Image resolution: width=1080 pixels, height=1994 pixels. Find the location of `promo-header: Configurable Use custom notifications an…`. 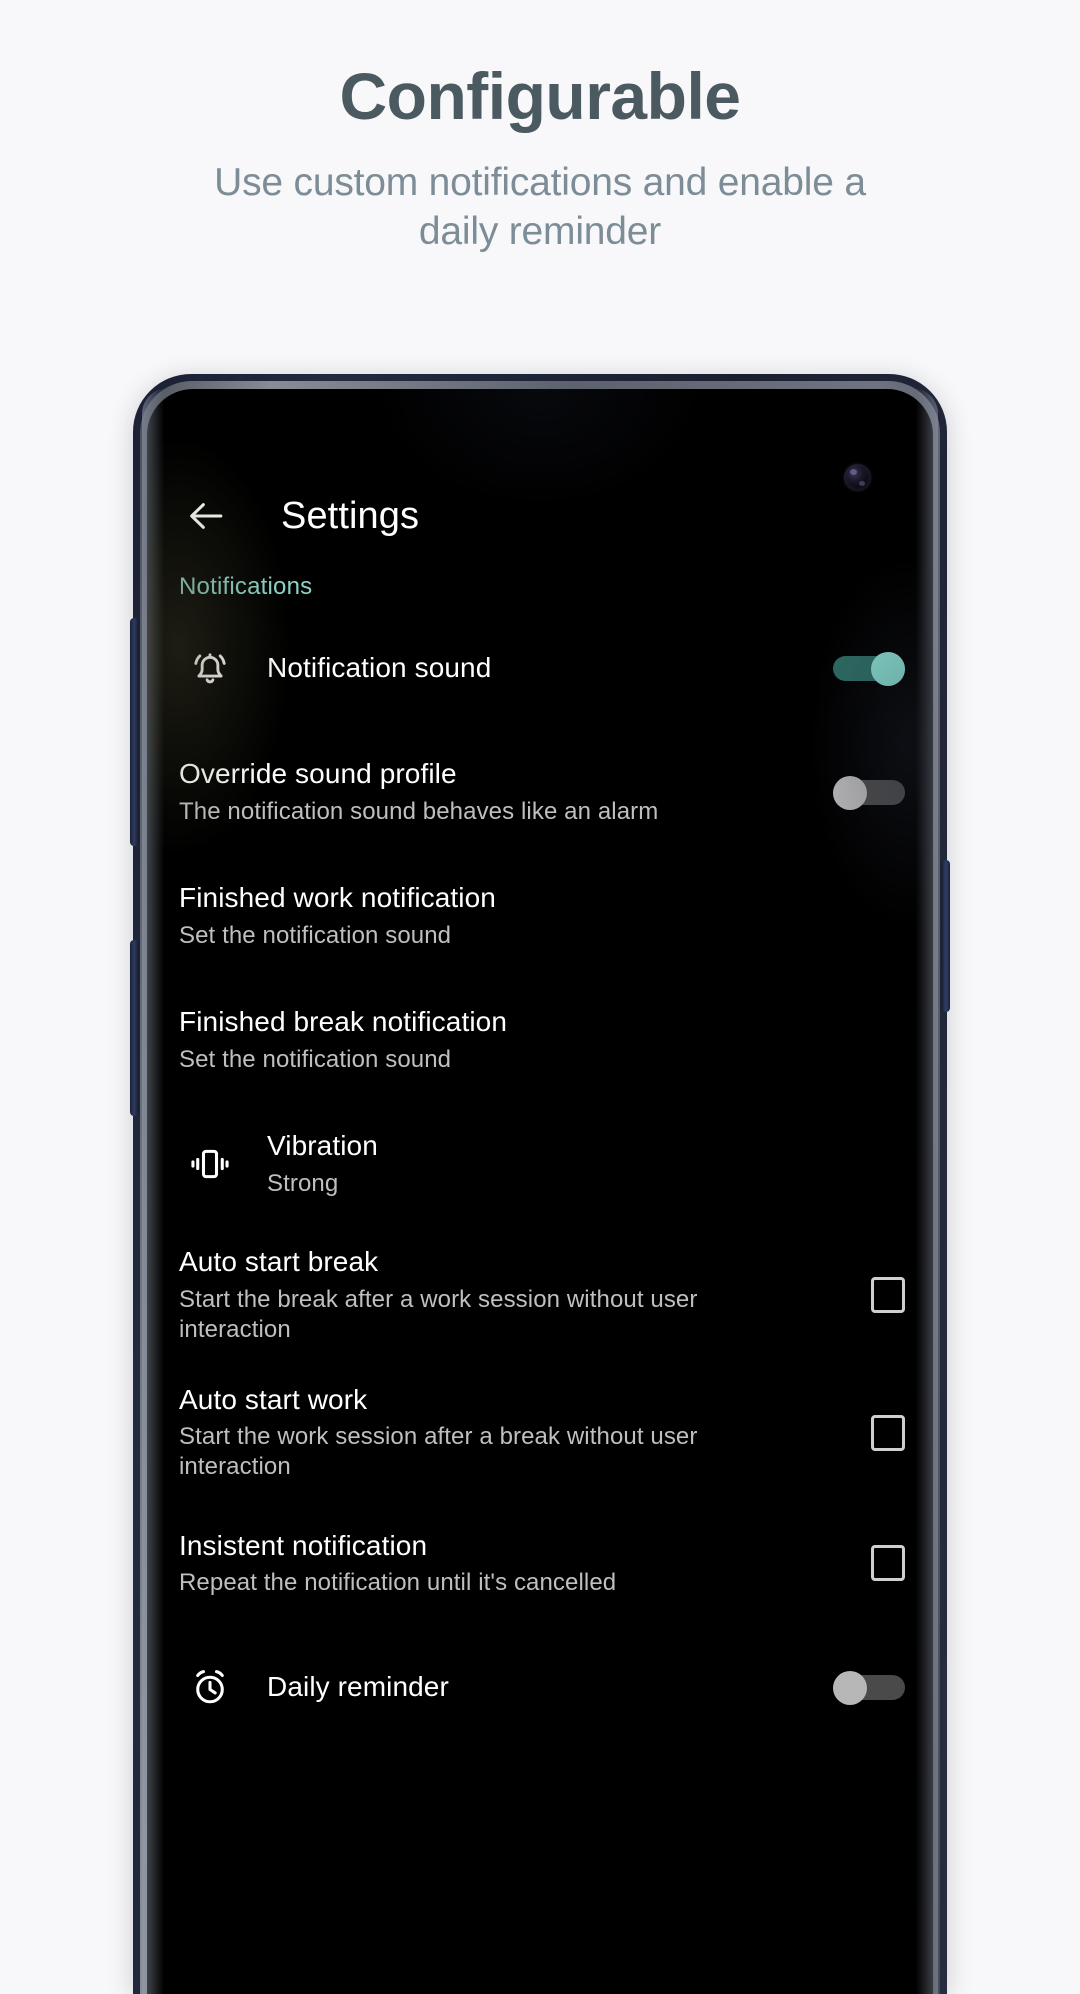

promo-header: Configurable Use custom notifications an… is located at coordinates (540, 128).